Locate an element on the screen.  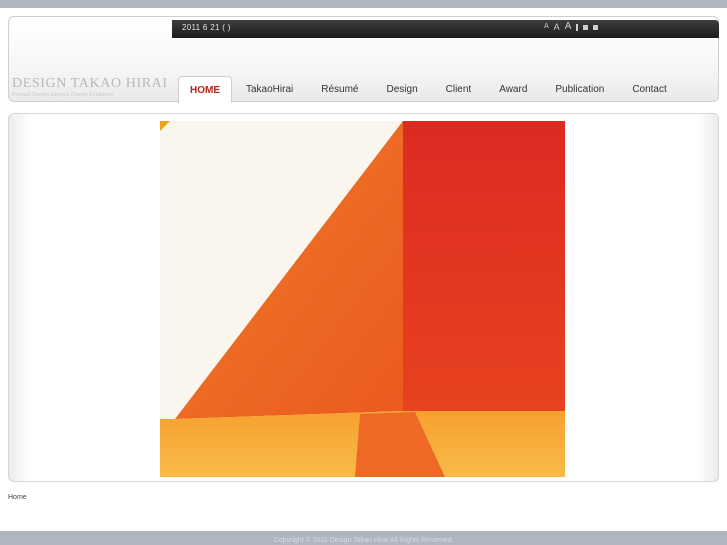
breadcrumb: Home is located at coordinates (17, 497).